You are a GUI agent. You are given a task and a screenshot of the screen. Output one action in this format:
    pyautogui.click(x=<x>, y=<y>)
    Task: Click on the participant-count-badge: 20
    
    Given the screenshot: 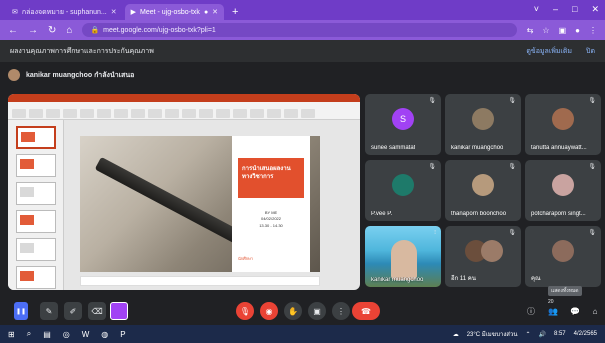 What is the action you would take?
    pyautogui.click(x=551, y=302)
    